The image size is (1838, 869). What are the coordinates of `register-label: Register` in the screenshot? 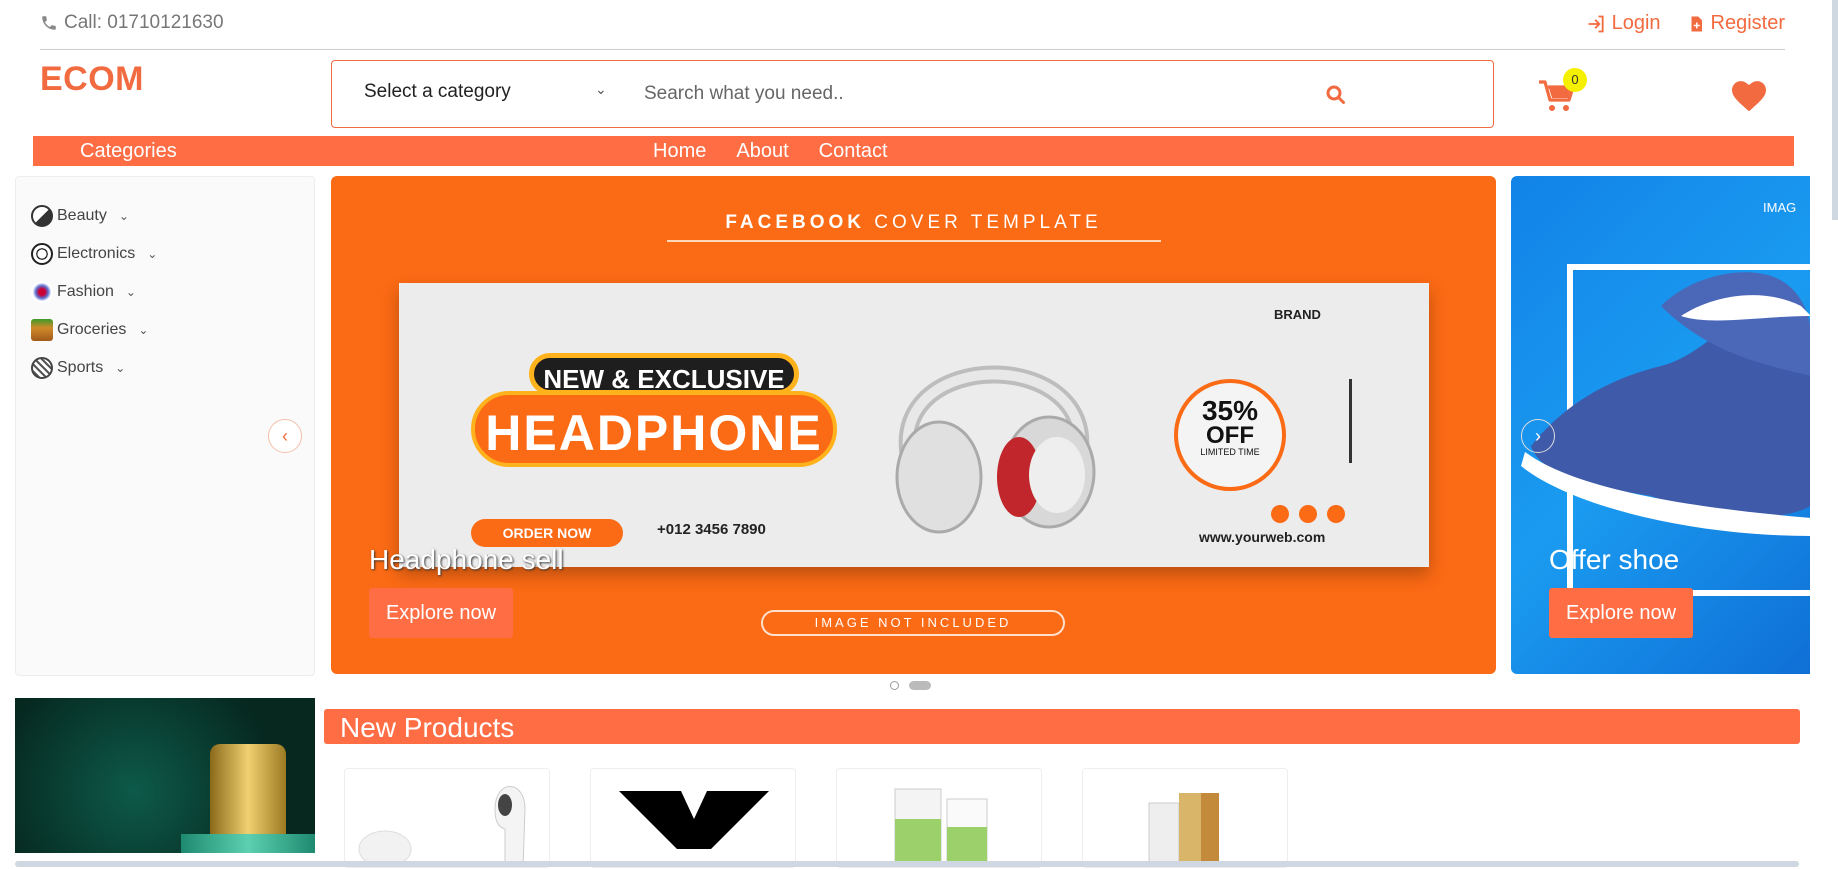 It's located at (1747, 23).